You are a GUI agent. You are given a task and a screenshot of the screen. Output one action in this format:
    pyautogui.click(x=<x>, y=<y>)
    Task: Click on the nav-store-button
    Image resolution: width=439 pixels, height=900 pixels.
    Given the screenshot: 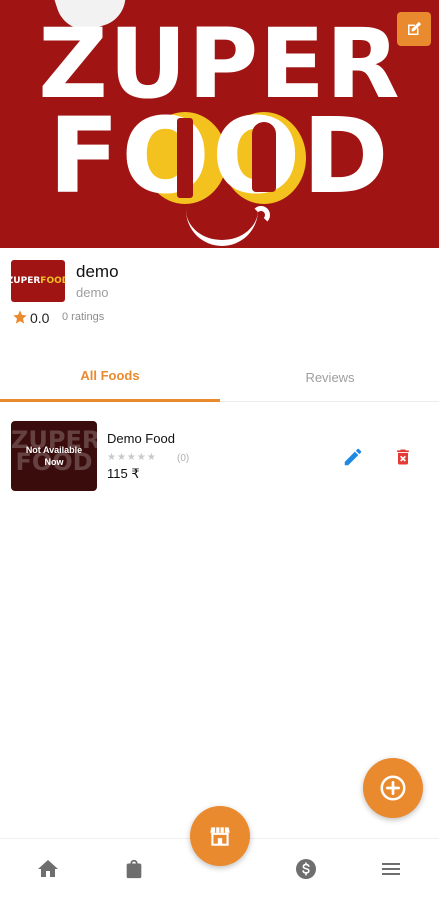 What is the action you would take?
    pyautogui.click(x=220, y=836)
    